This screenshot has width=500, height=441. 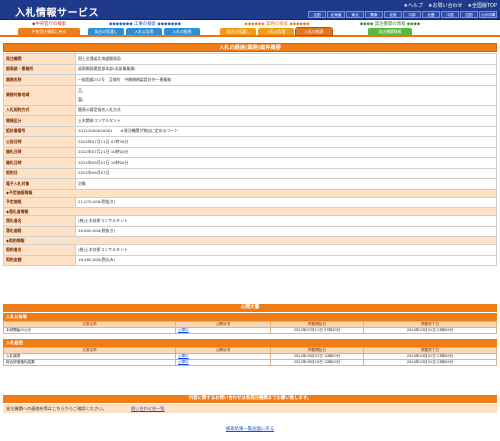 I want to click on nav-group-construction: ◆◆◆◆◆◆◆ 工事の検索 ◆◆◆◆◆◆◆ 発注の見通し 入札公告等 入札の経過, so click(x=145, y=28).